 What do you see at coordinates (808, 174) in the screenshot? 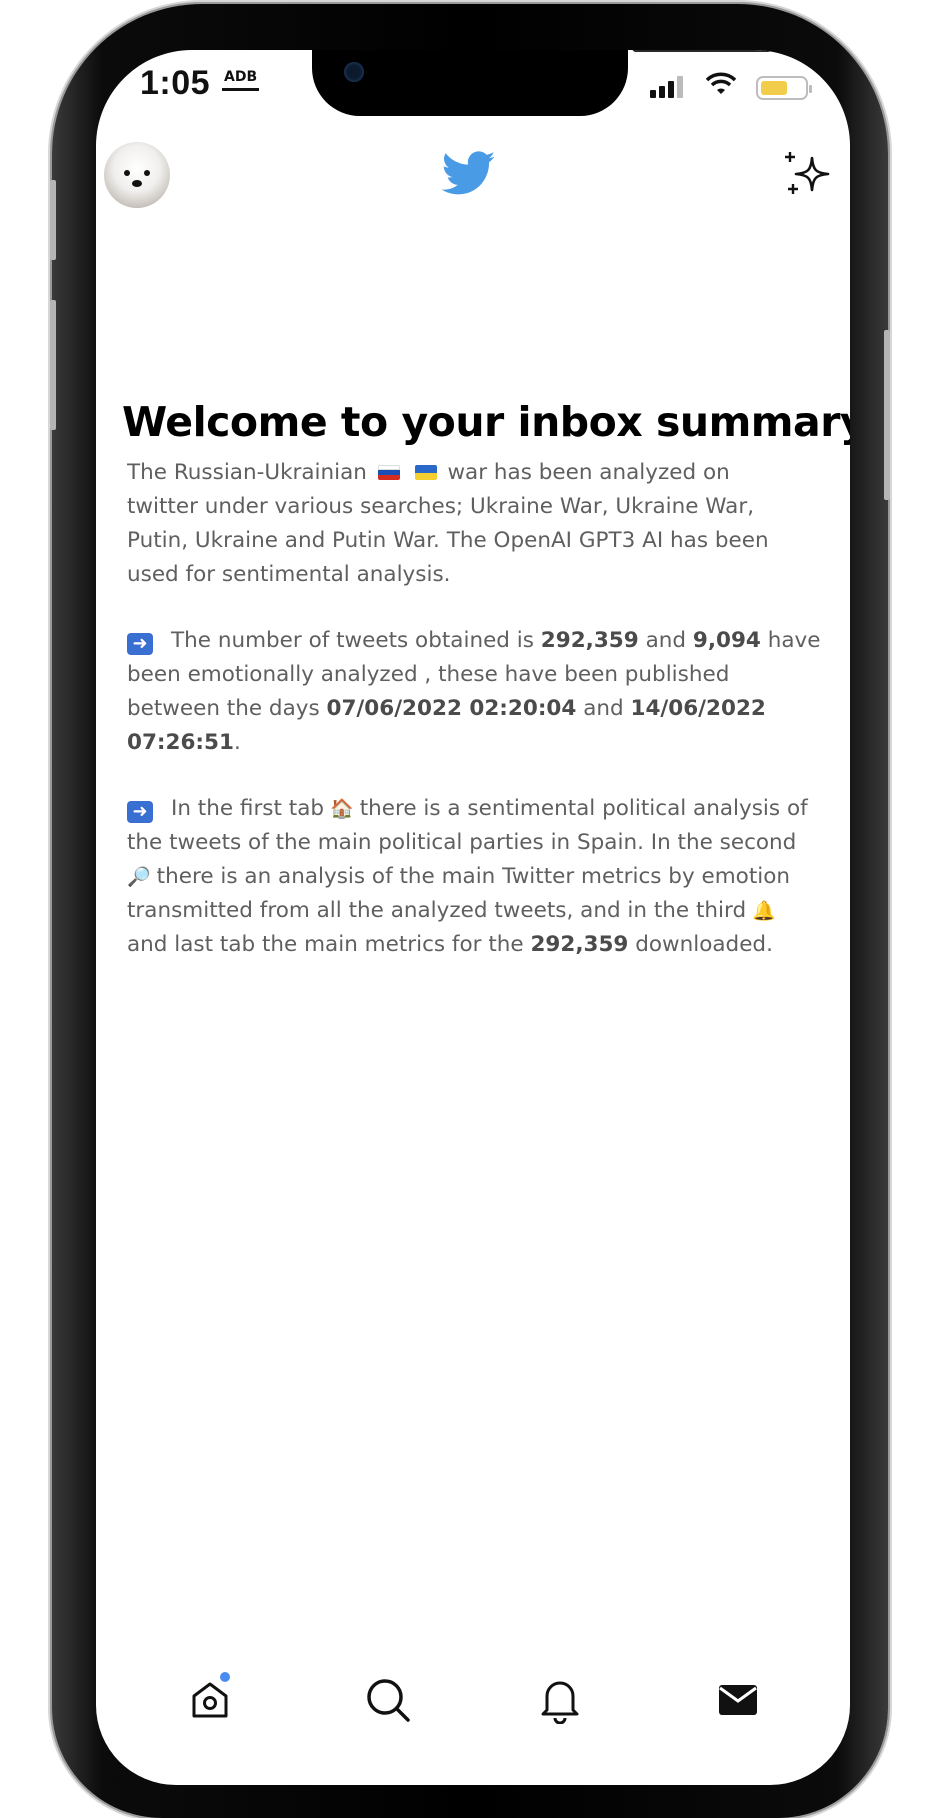
I see `sparkle-icon` at bounding box center [808, 174].